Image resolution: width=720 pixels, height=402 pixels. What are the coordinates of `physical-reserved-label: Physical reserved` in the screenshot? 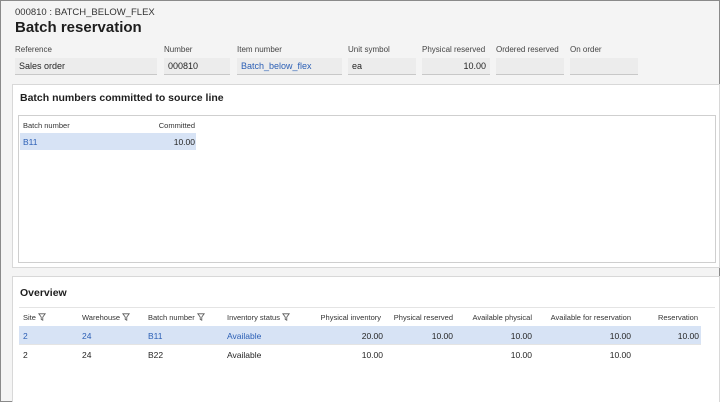 It's located at (454, 49).